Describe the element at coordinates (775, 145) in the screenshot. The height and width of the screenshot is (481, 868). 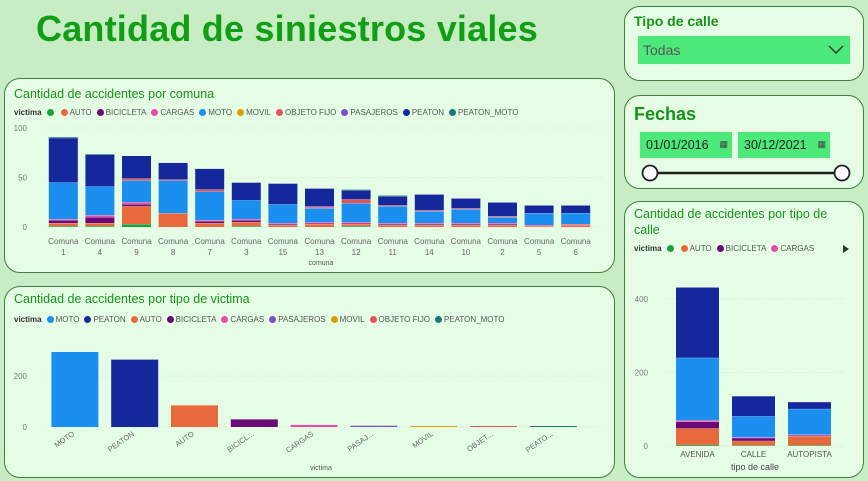
I see `fecha-fin-value: 30/12/2021` at that location.